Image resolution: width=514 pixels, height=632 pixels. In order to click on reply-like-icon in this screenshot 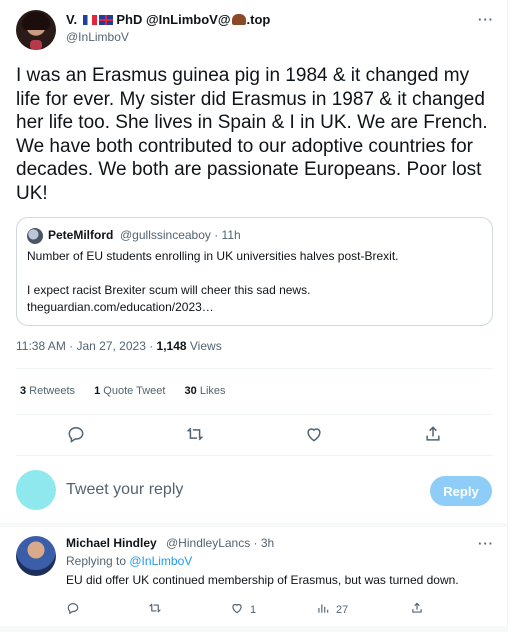, I will do `click(237, 608)`.